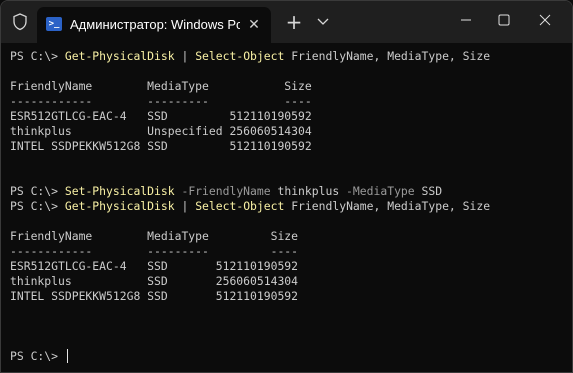  I want to click on shield-icon, so click(20, 22).